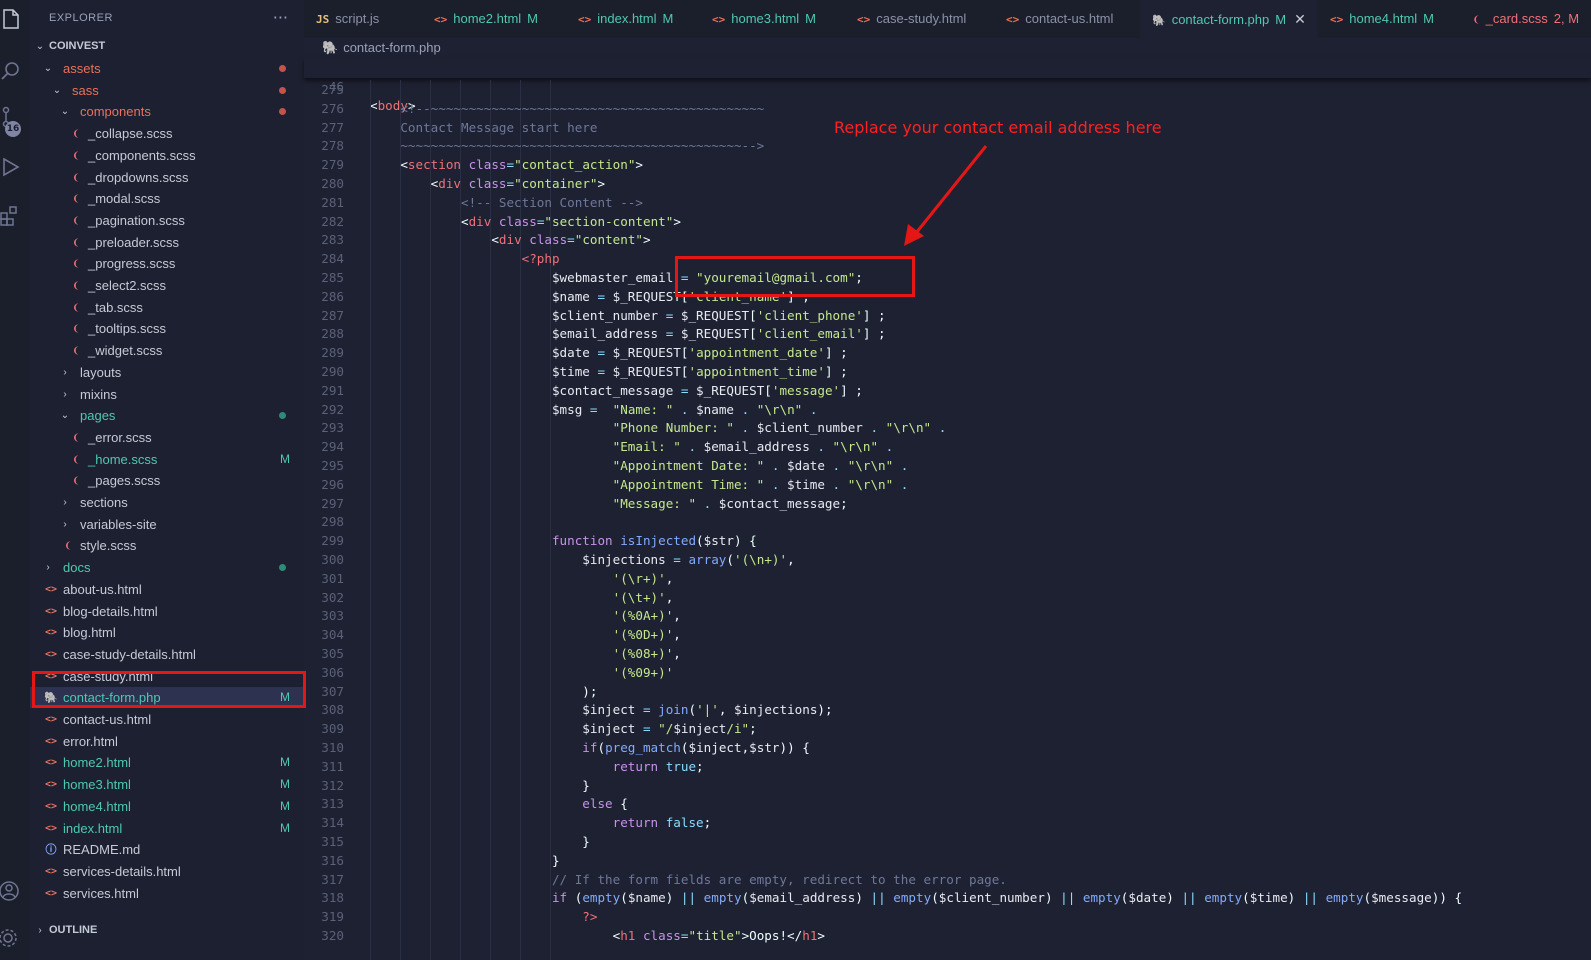  Describe the element at coordinates (167, 806) in the screenshot. I see `tree-item: <> home4.html M` at that location.